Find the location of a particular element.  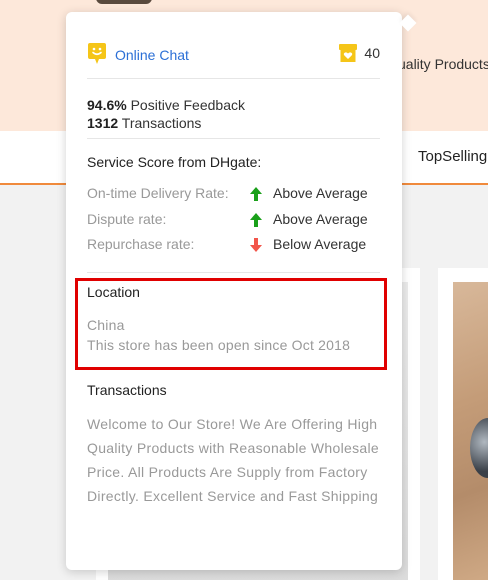

service-score-row: Repurchase rate: Below Average is located at coordinates (233, 246).